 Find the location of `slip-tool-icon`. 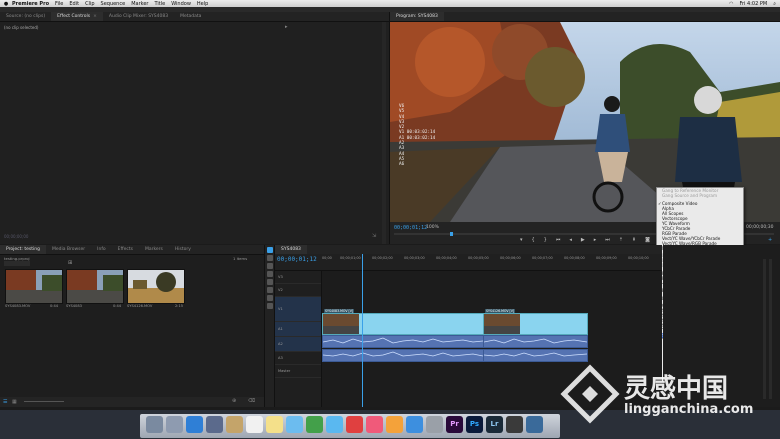

slip-tool-icon is located at coordinates (269, 282).